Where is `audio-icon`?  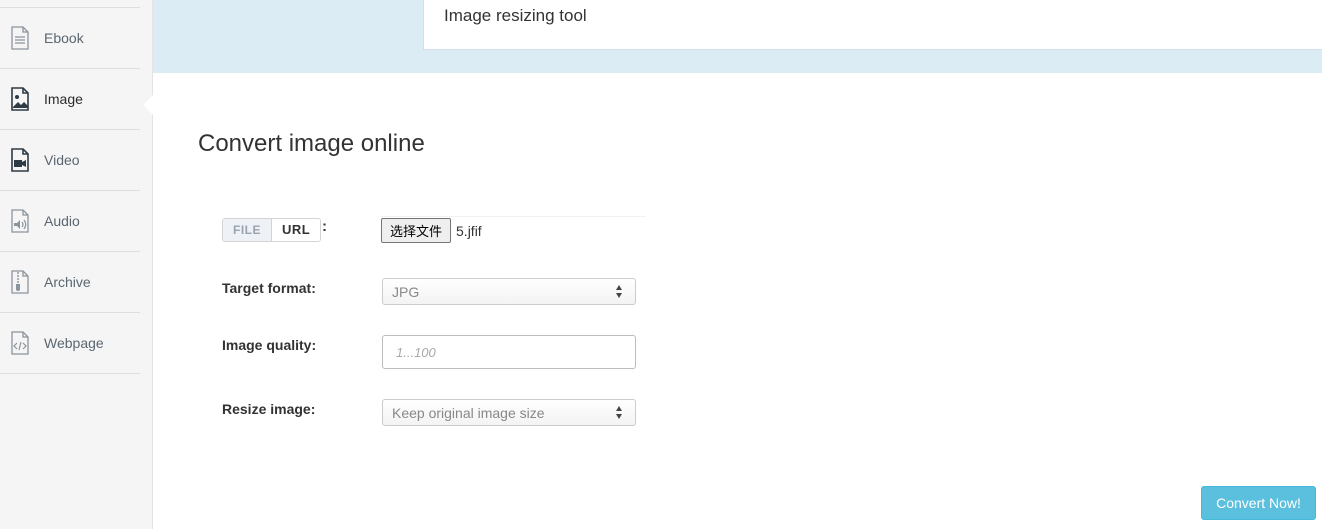
audio-icon is located at coordinates (20, 221).